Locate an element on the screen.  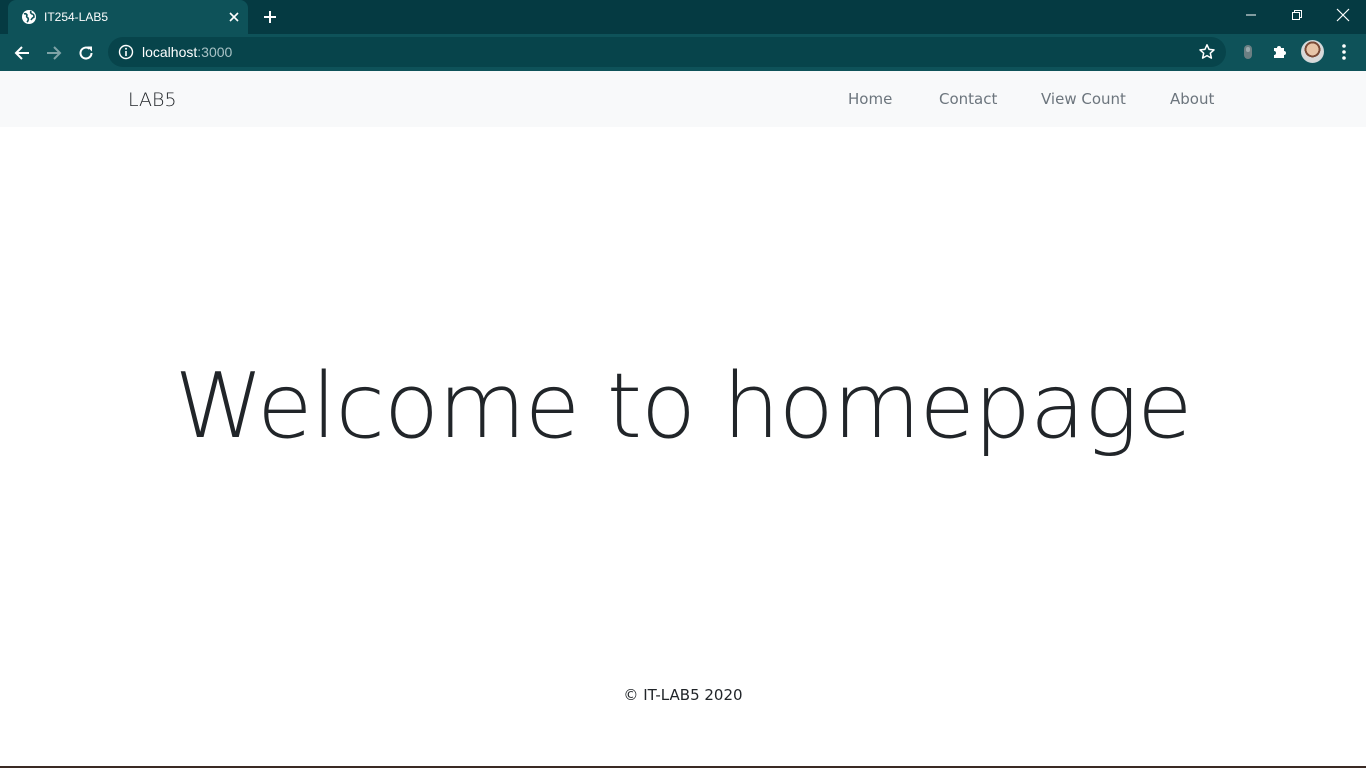
page-heading: Welcome to homepage is located at coordinates (683, 406).